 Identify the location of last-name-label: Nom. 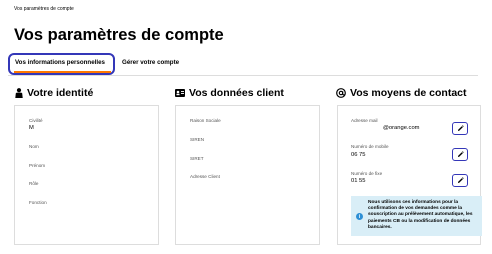
(34, 146).